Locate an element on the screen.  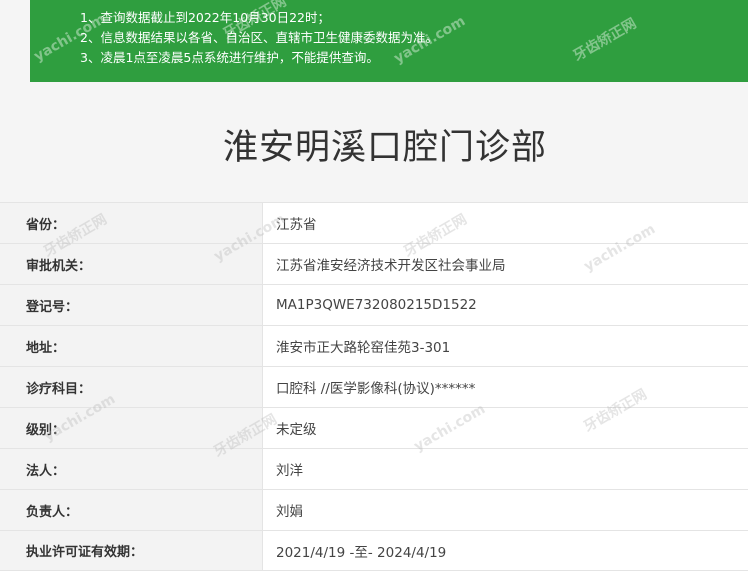
row-value: 刘洋 is located at coordinates (505, 469).